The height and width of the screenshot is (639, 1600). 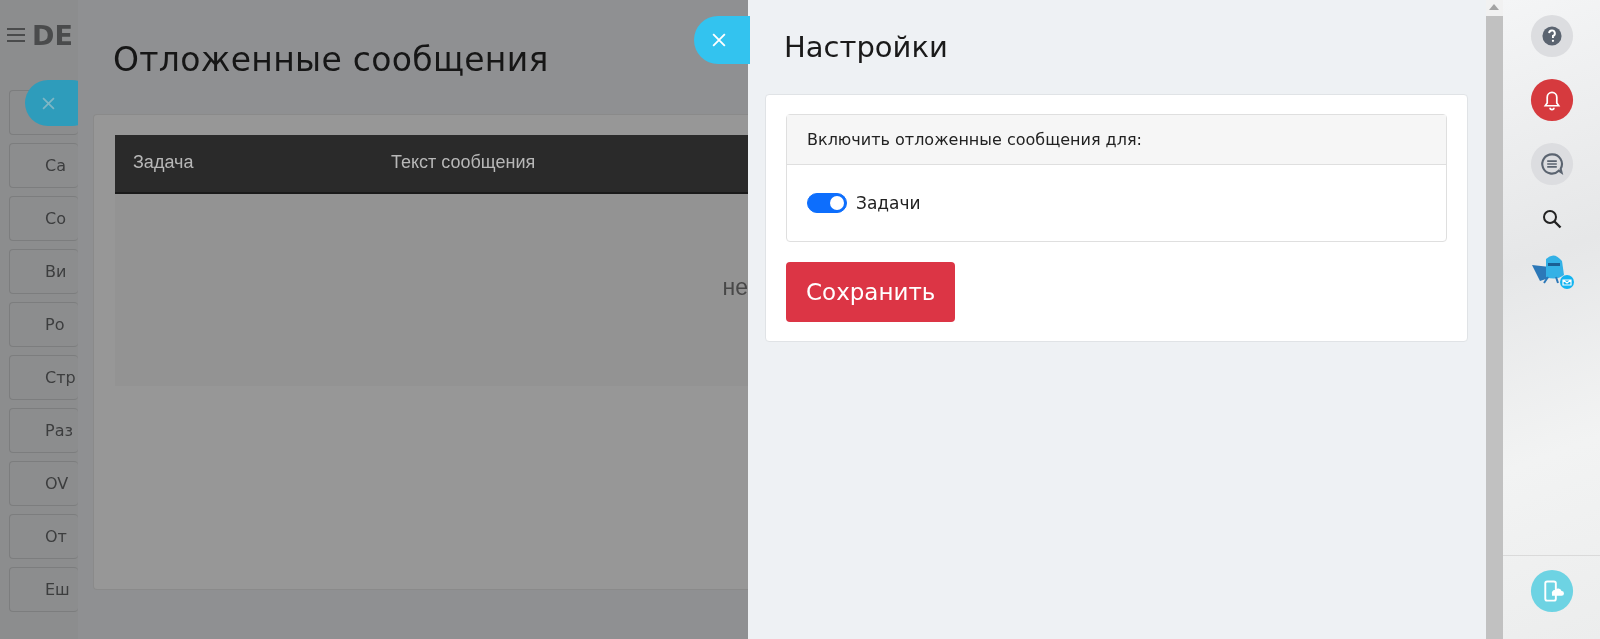 What do you see at coordinates (888, 203) in the screenshot?
I see `toggle-label: Задачи` at bounding box center [888, 203].